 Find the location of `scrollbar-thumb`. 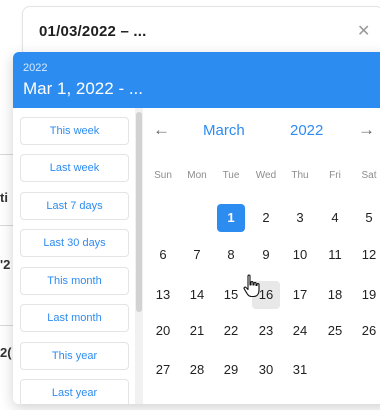

scrollbar-thumb is located at coordinates (139, 212).